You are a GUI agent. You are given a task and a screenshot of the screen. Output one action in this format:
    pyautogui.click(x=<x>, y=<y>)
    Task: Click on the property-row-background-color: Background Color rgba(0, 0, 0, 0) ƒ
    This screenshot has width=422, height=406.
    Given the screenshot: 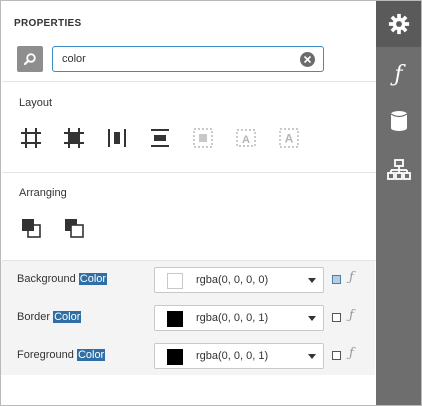 What is the action you would take?
    pyautogui.click(x=188, y=280)
    